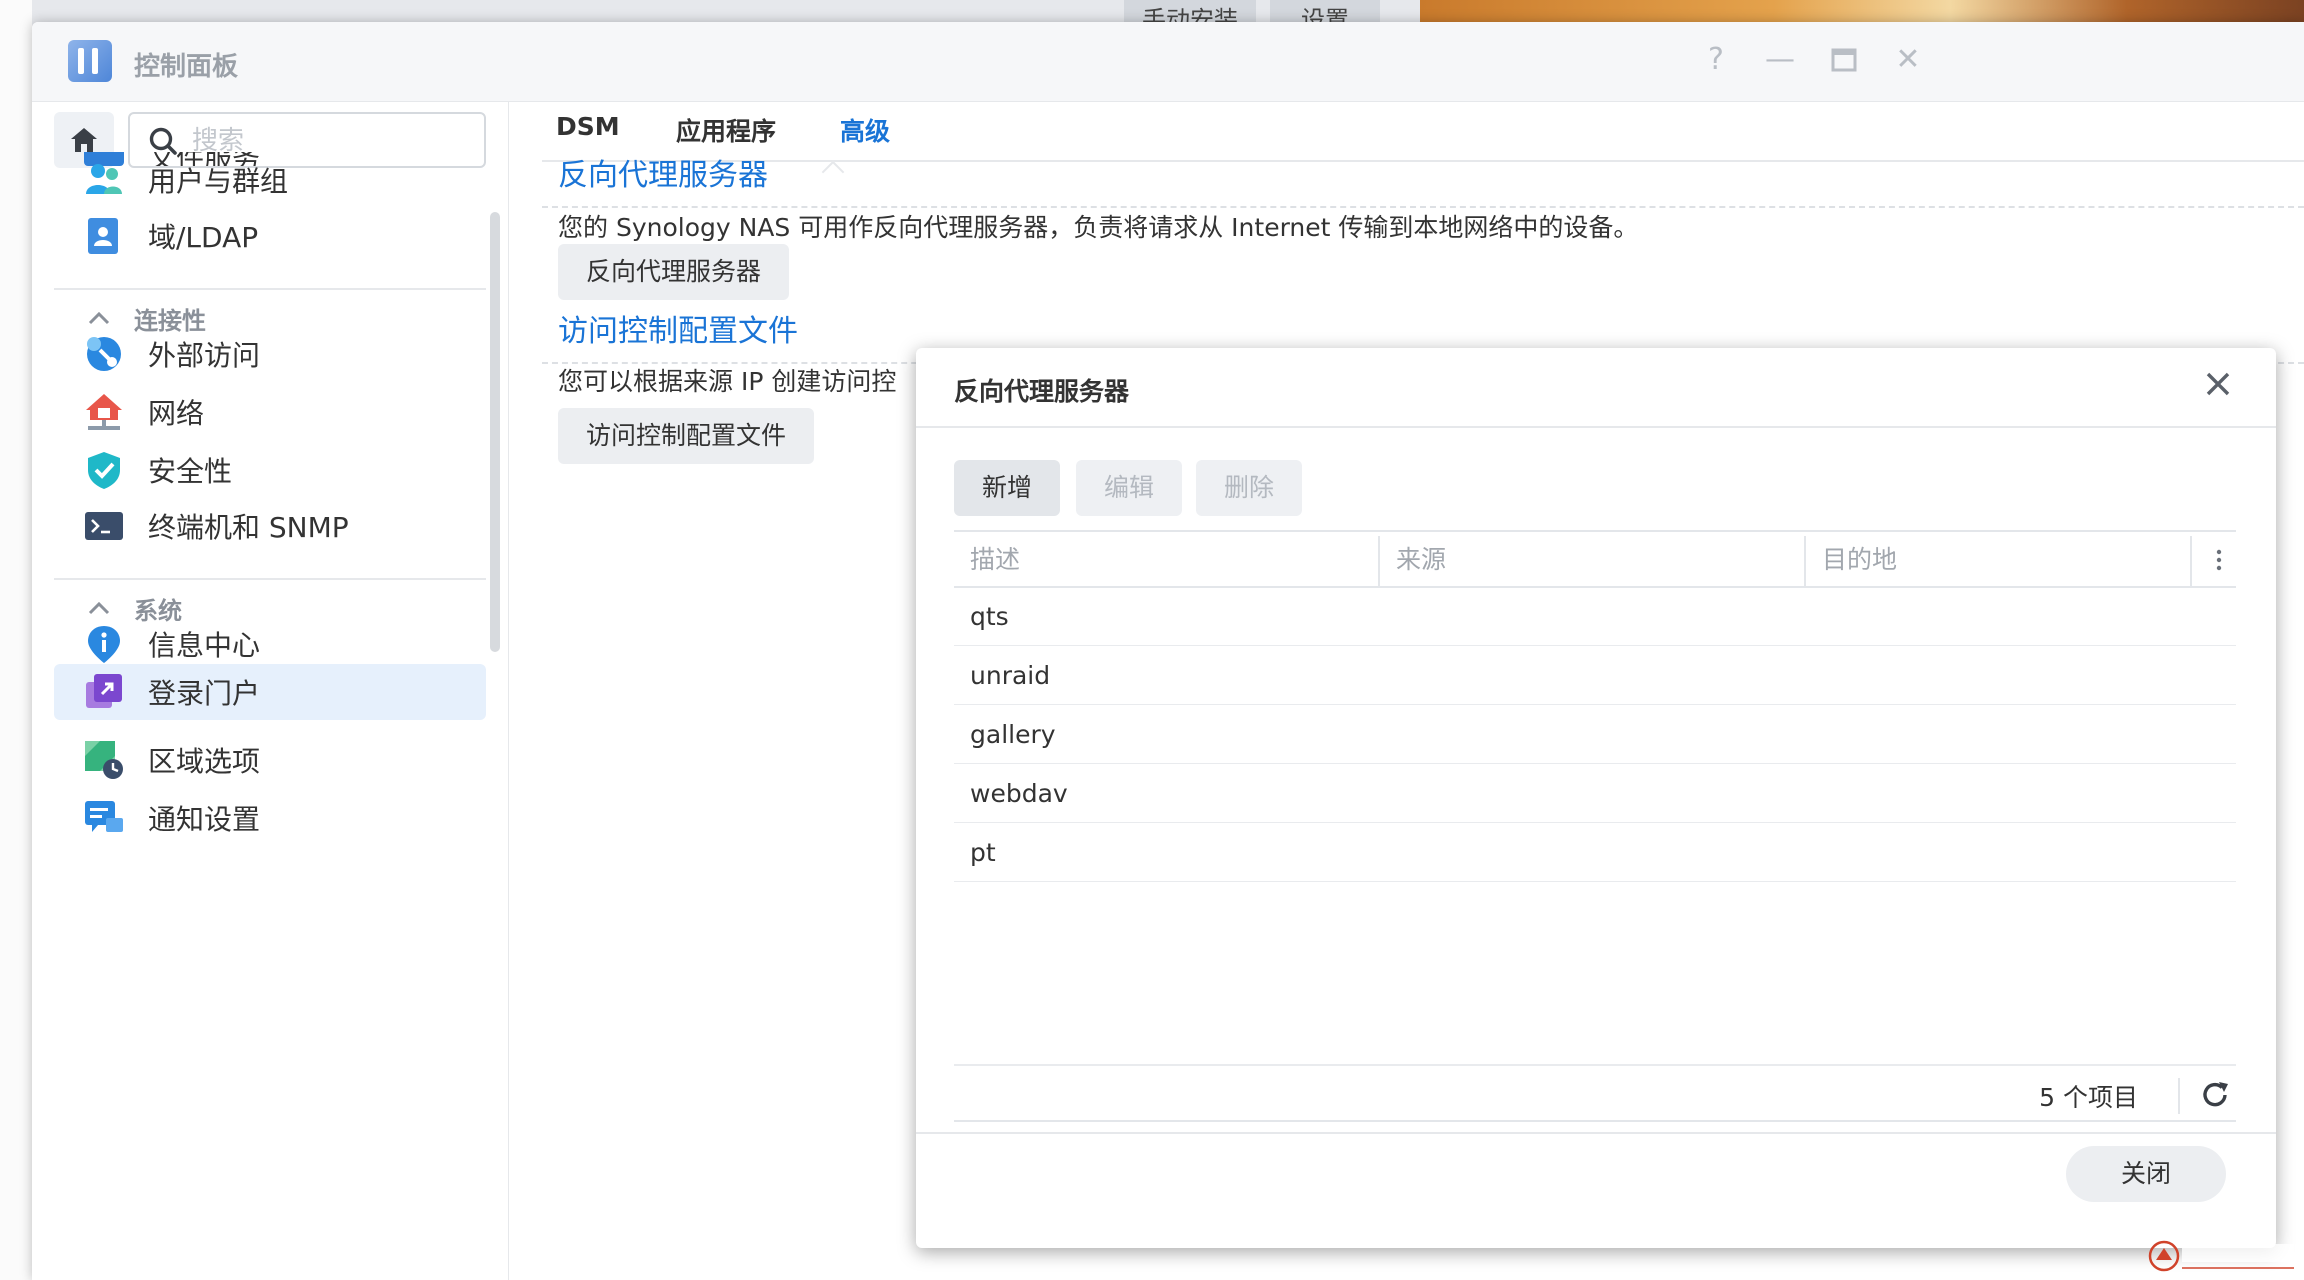 Image resolution: width=2304 pixels, height=1280 pixels. Describe the element at coordinates (1595, 559) in the screenshot. I see `table-header: 描述 来源 目的地` at that location.